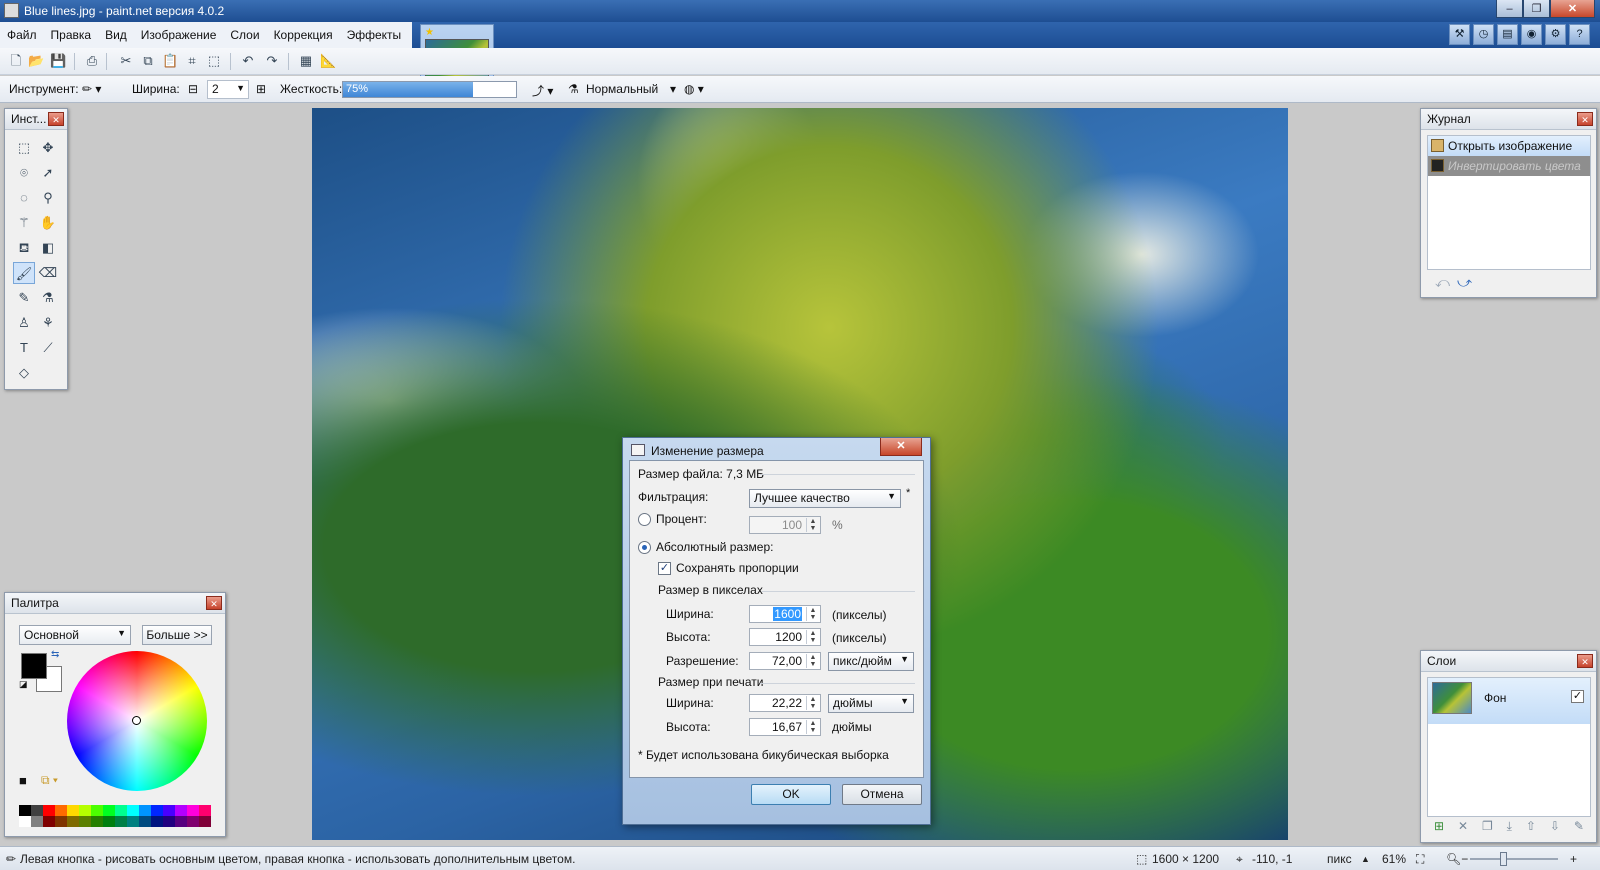 This screenshot has height=870, width=1600. Describe the element at coordinates (1577, 696) in the screenshot. I see `layer-visibility-checkbox: ✓` at that location.